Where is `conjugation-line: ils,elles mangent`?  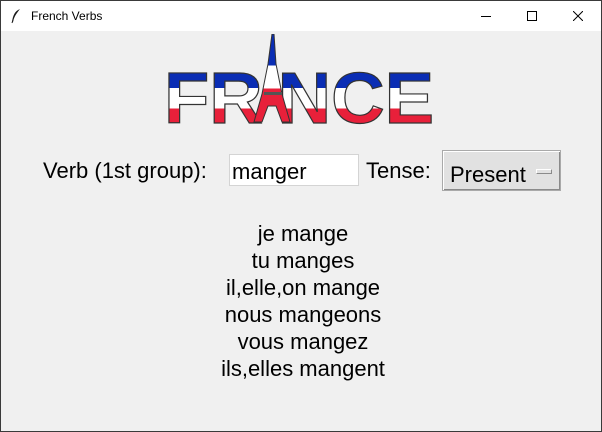 conjugation-line: ils,elles mangent is located at coordinates (303, 368).